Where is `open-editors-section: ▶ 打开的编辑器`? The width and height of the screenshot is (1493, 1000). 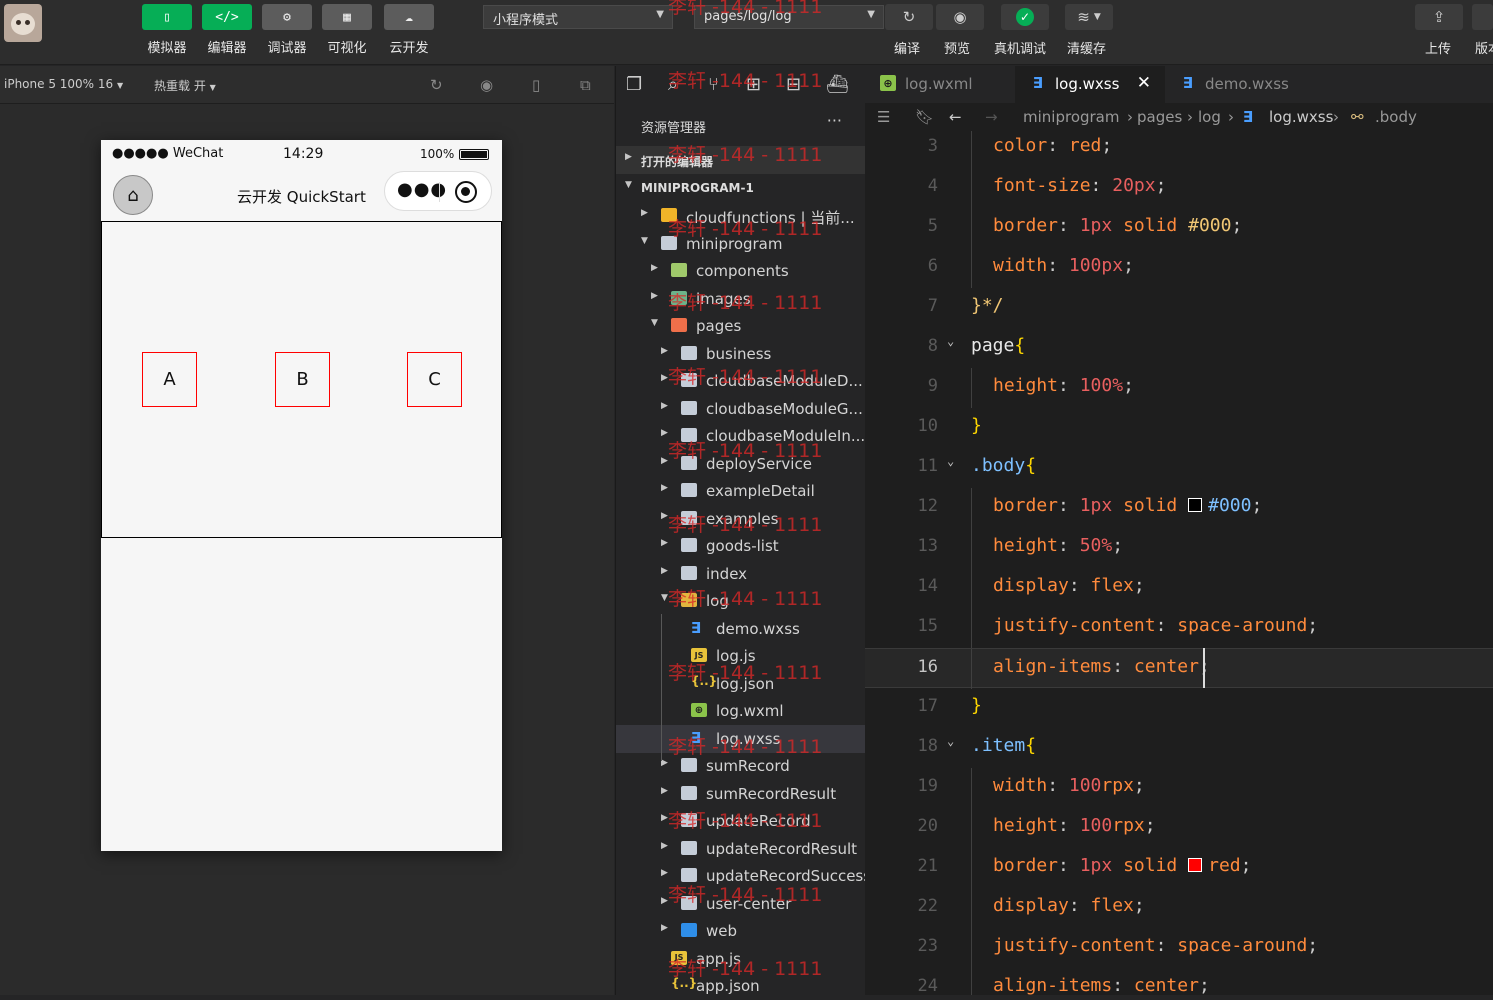 open-editors-section: ▶ 打开的编辑器 is located at coordinates (740, 160).